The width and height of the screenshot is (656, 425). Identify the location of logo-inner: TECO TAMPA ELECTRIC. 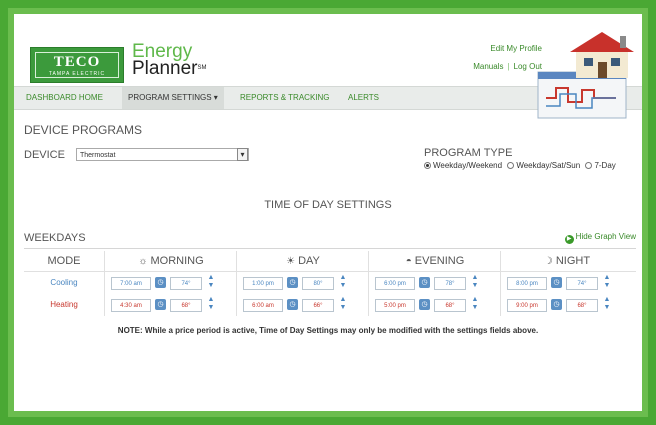
(77, 65).